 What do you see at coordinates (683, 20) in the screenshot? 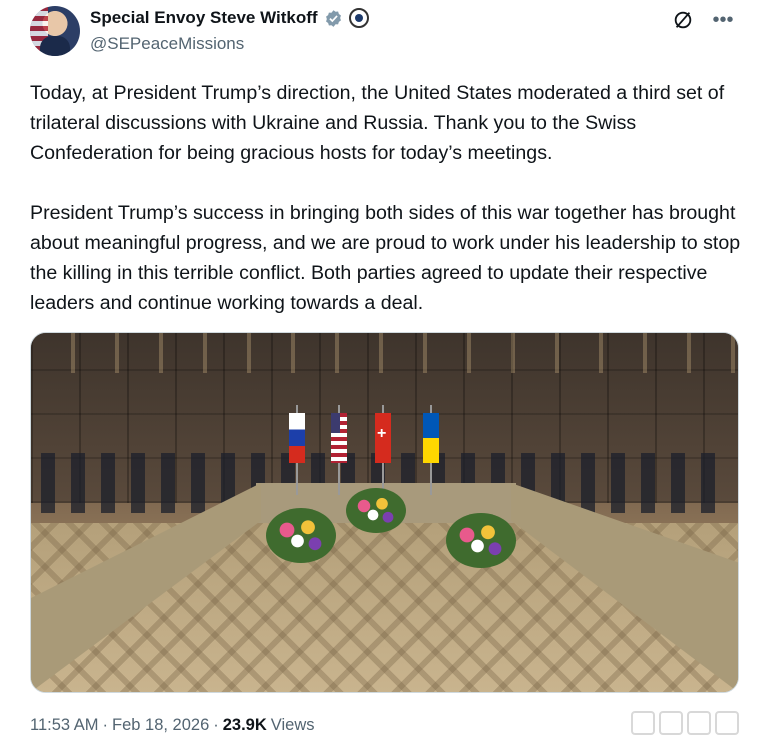
I see `slash-circle-icon` at bounding box center [683, 20].